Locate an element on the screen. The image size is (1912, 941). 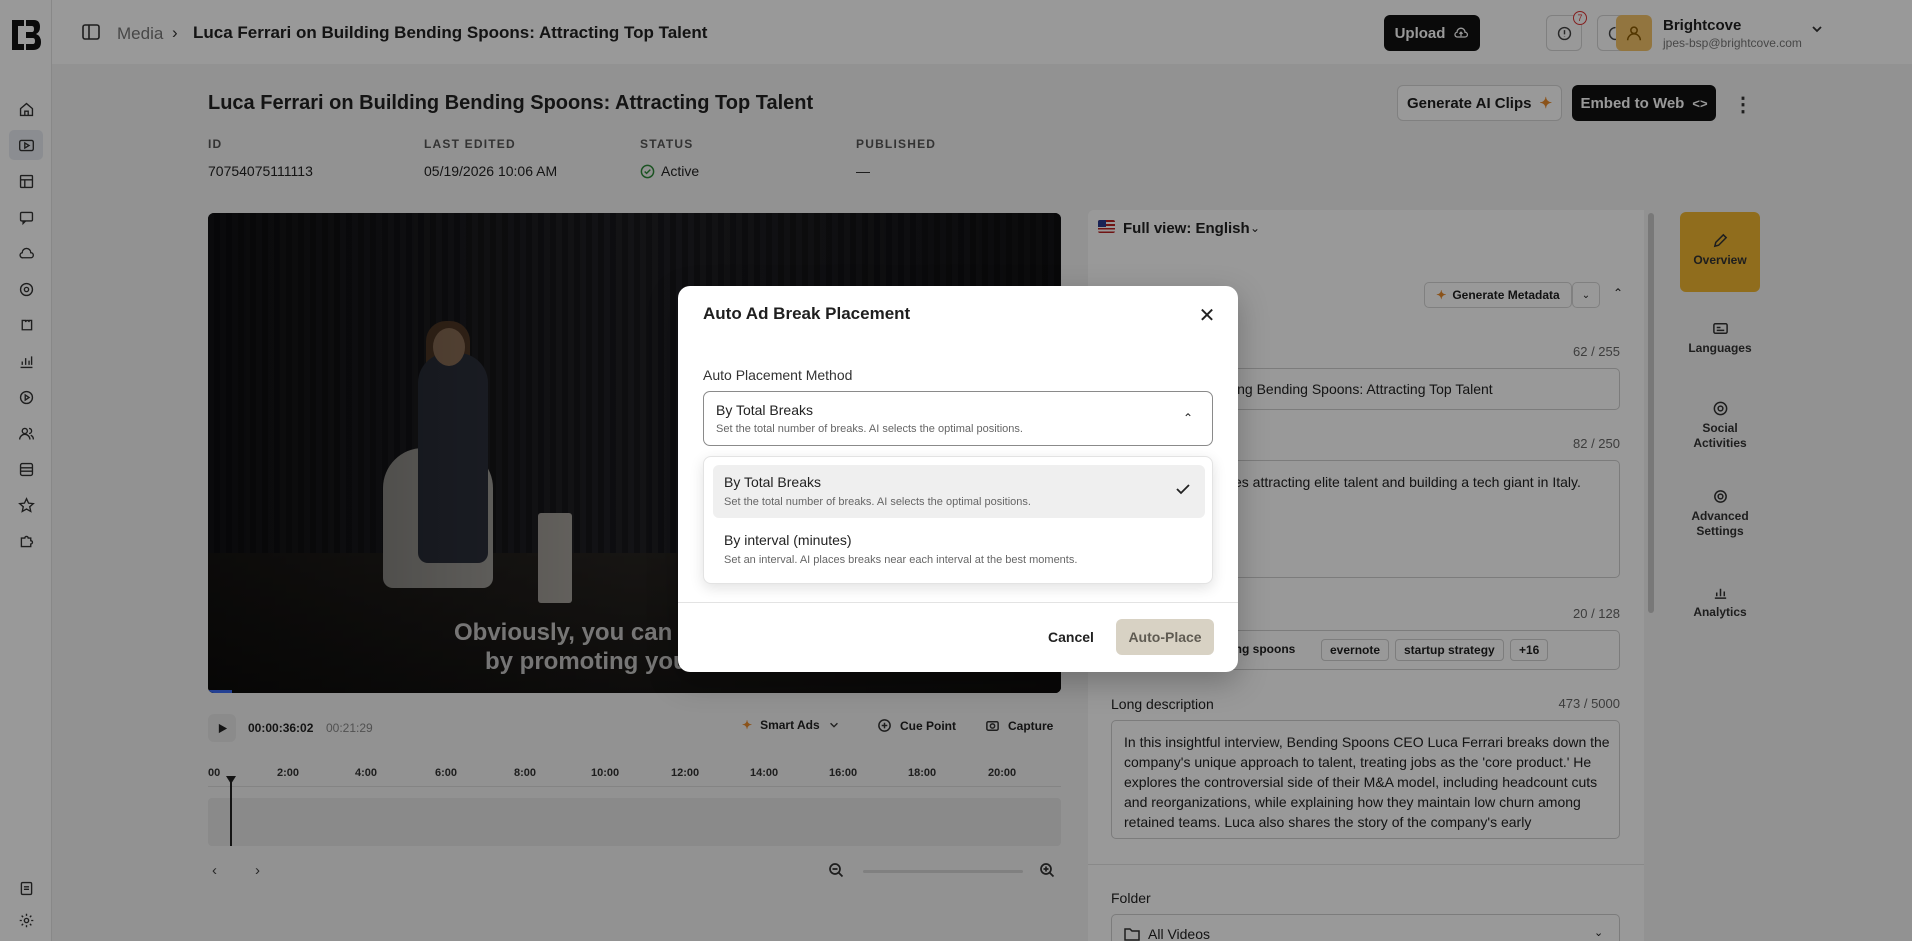
auto-place-button: Auto-Place is located at coordinates (1165, 637).